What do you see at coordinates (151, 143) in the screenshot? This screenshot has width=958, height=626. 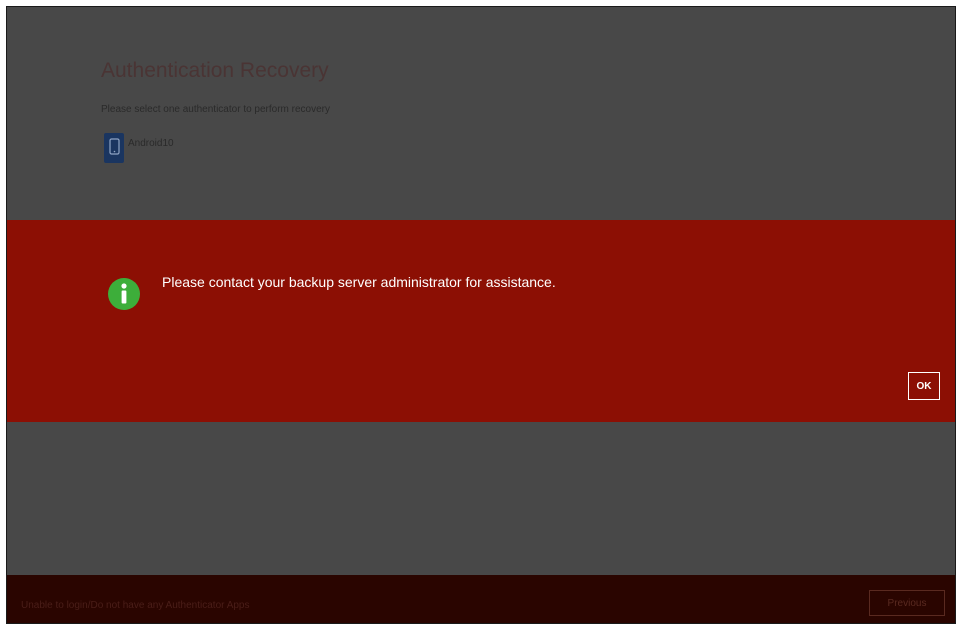 I see `authenticator-label: Android10` at bounding box center [151, 143].